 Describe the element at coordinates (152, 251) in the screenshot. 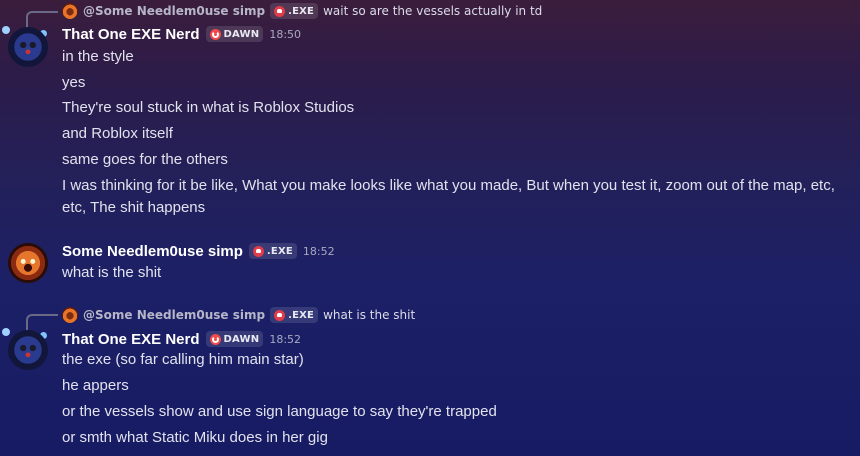

I see `username: Some Needlem0use simp` at that location.